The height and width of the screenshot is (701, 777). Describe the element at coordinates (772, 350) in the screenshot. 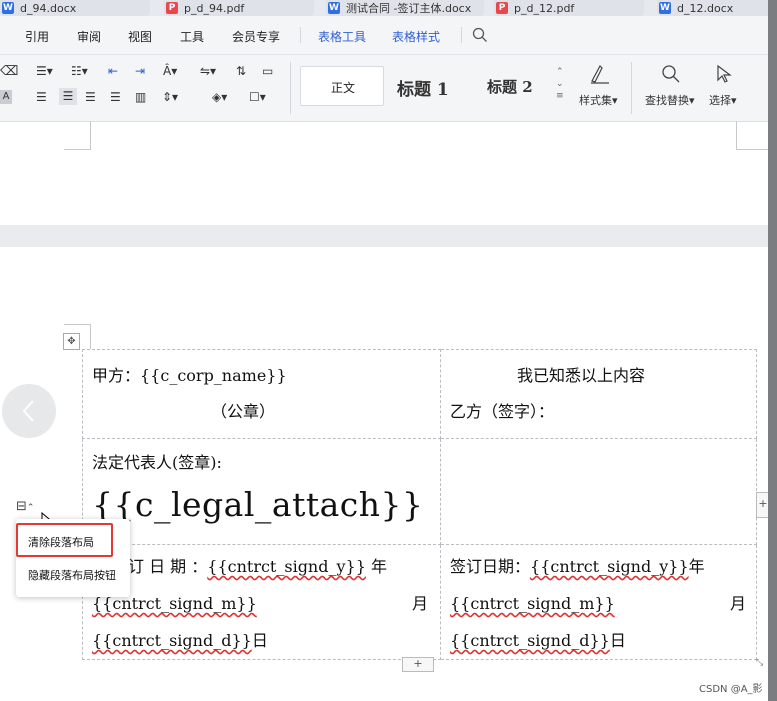

I see `window-edge` at that location.